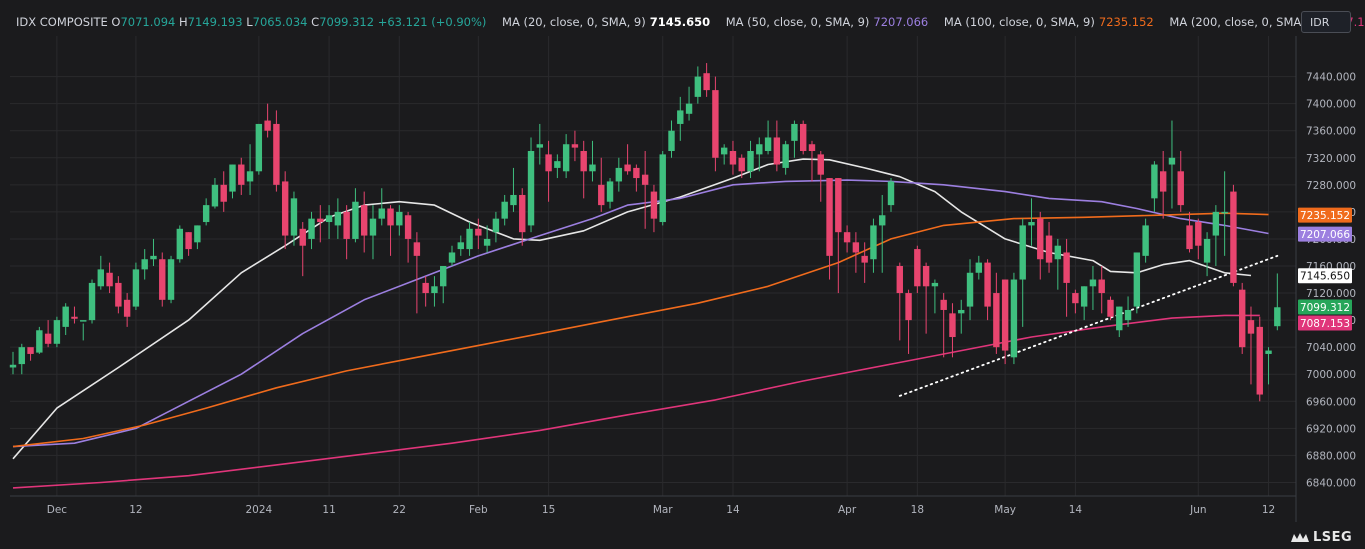 The height and width of the screenshot is (549, 1365). Describe the element at coordinates (663, 510) in the screenshot. I see `x-tick-label: Mar` at that location.